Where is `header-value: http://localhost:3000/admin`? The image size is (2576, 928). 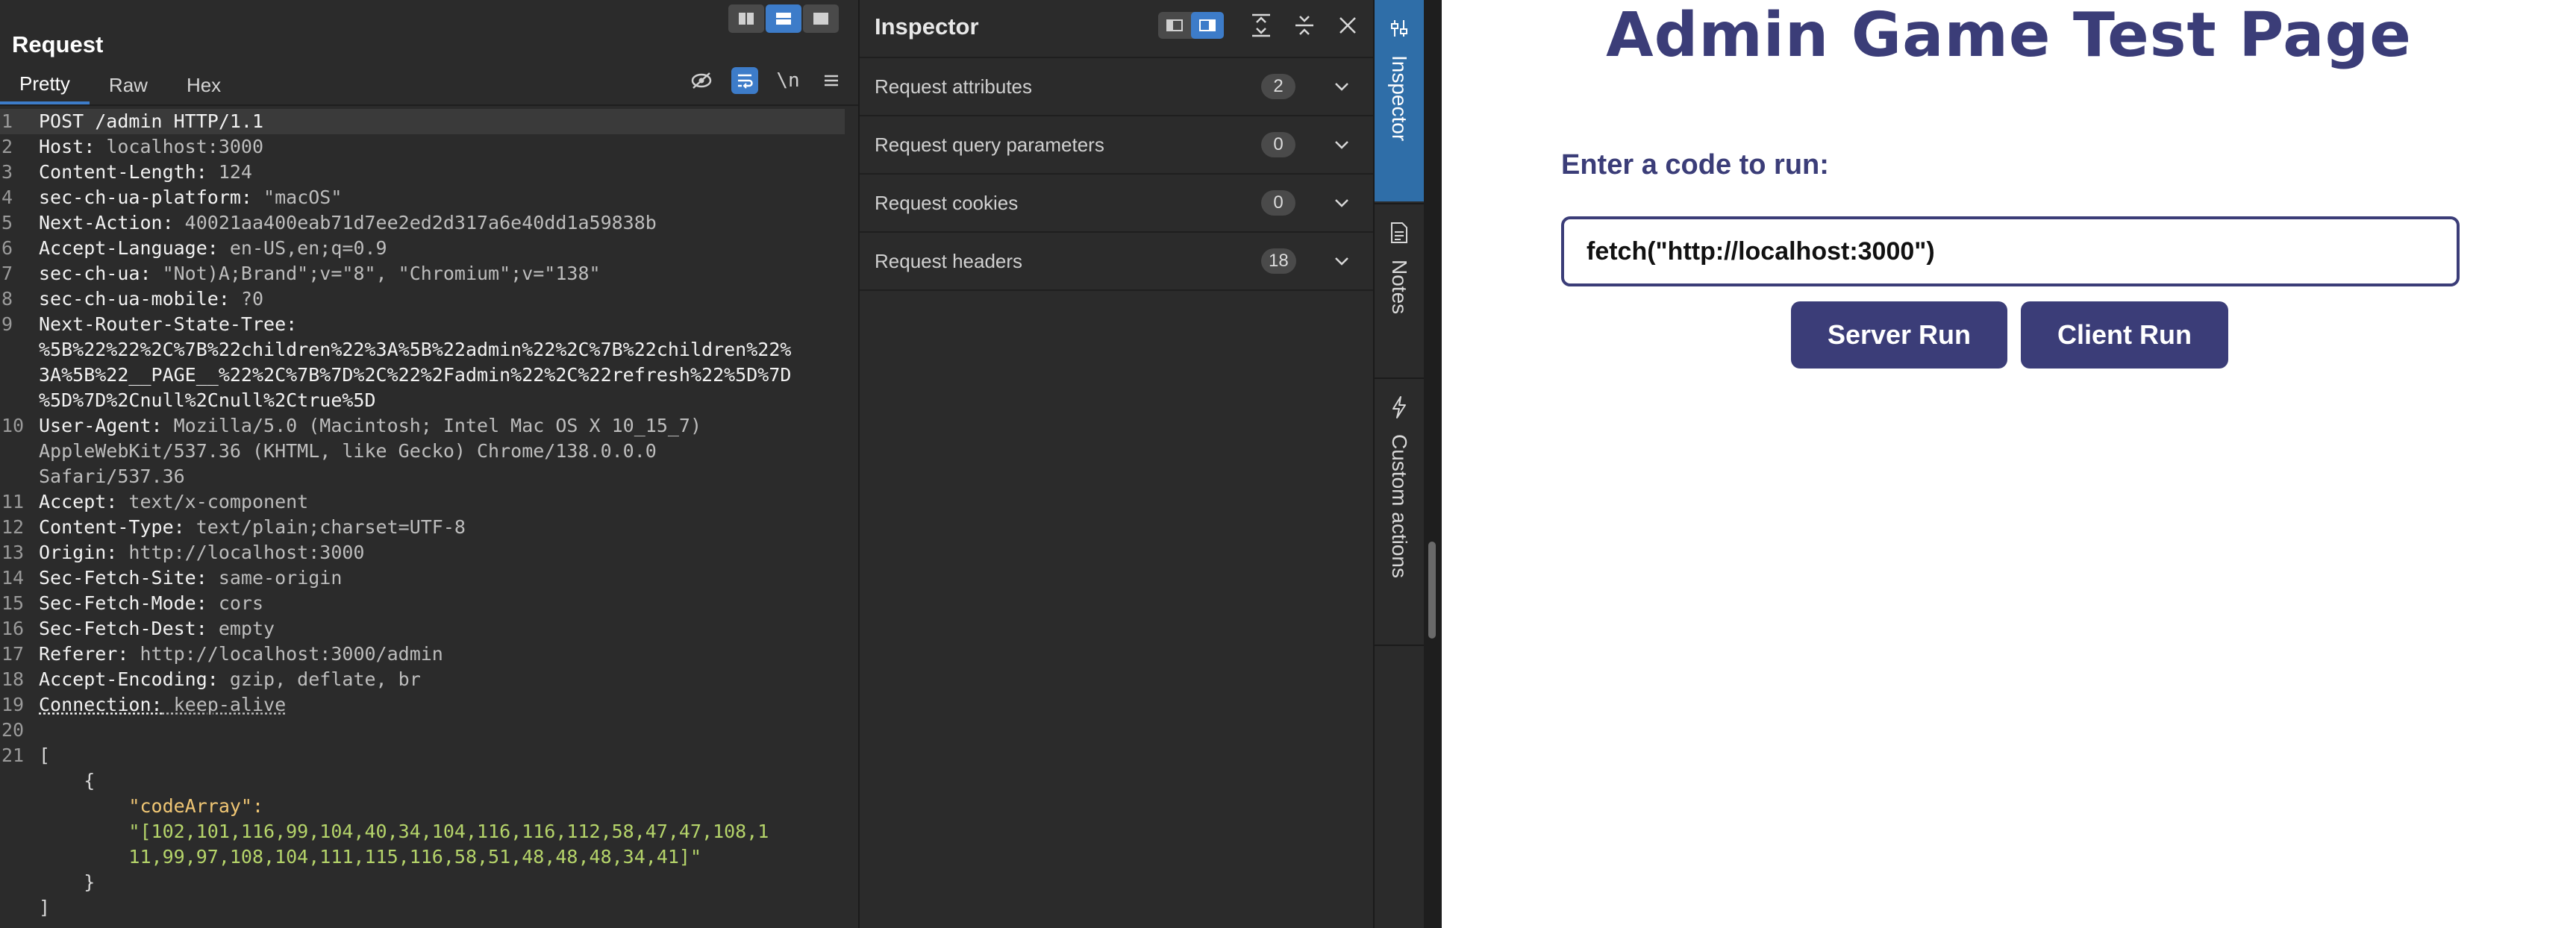 header-value: http://localhost:3000/admin is located at coordinates (285, 654).